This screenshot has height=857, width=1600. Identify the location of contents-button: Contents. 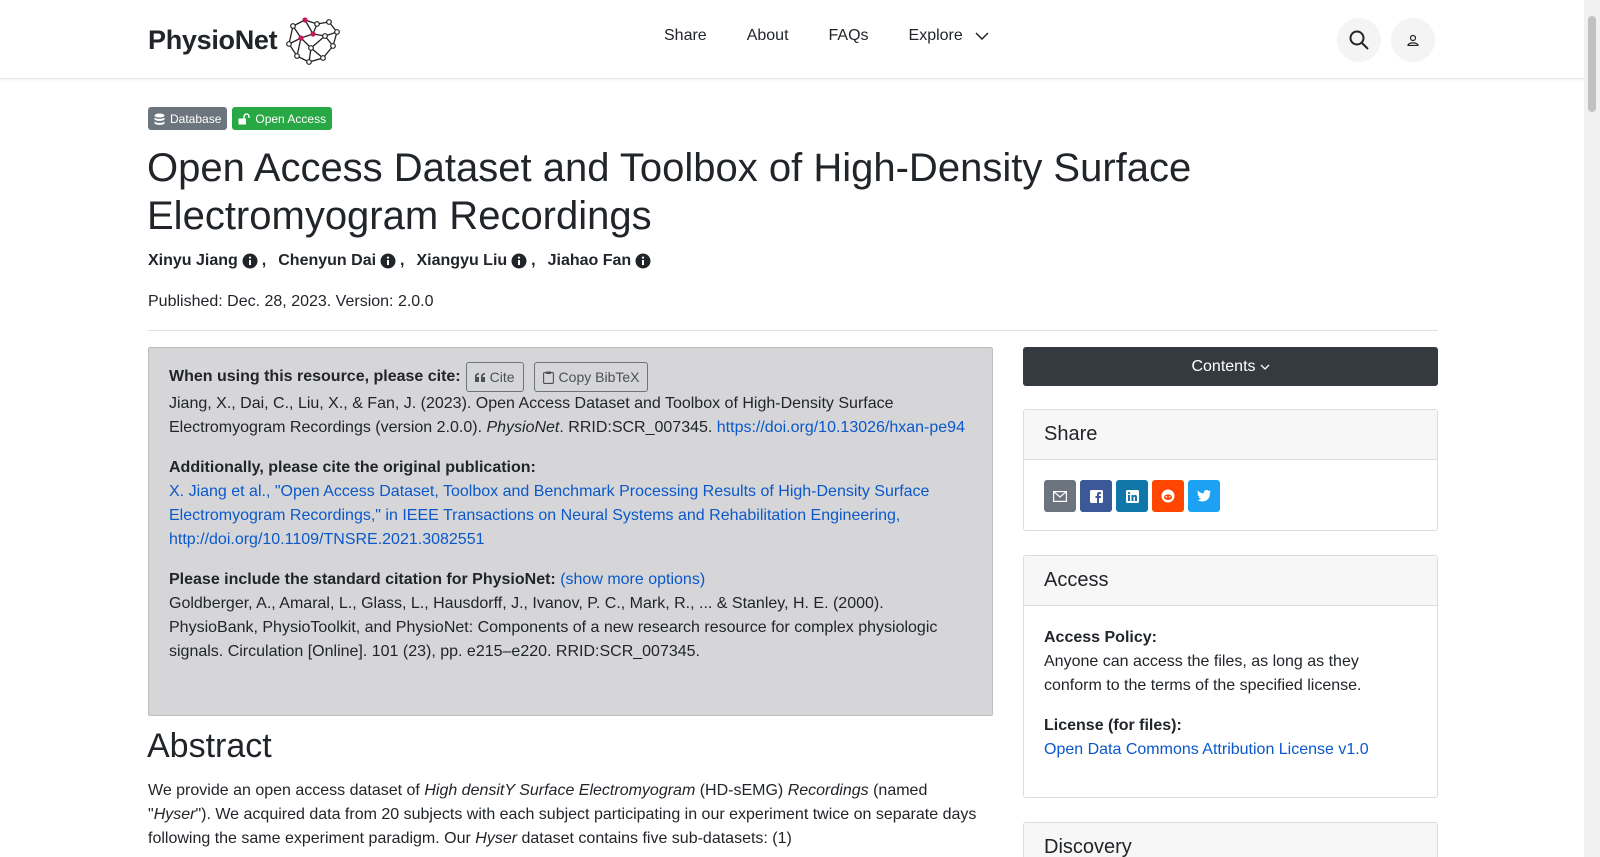
(1230, 366).